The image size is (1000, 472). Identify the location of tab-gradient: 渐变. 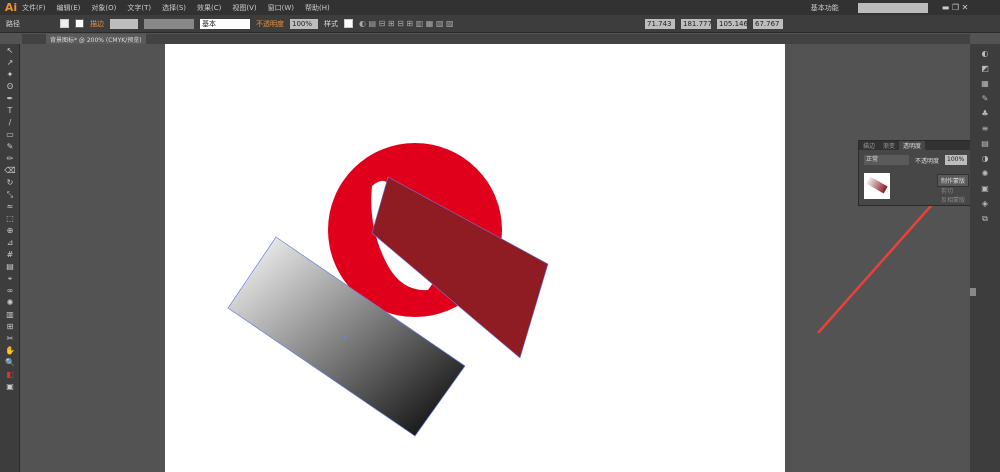
(889, 145).